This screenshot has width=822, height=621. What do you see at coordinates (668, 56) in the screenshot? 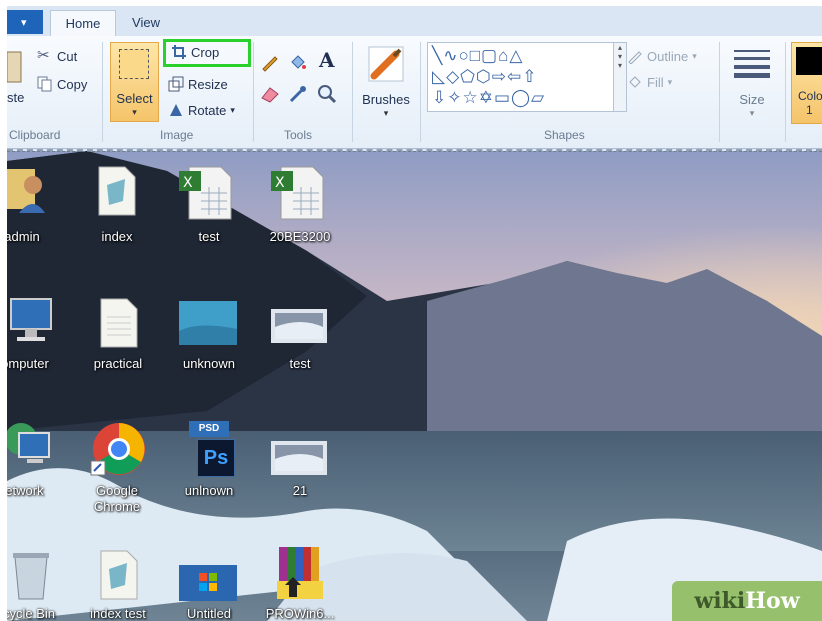
I see `outline-label: Outline` at bounding box center [668, 56].